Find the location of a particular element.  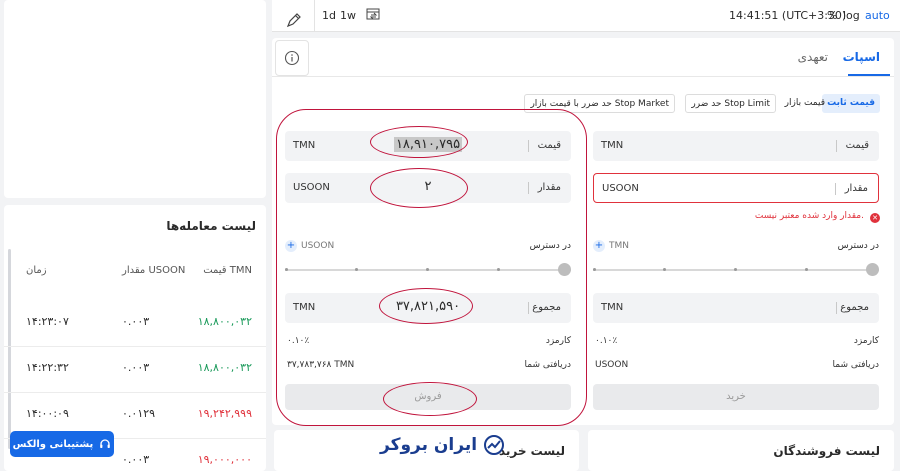

buy-amount-error: مقدار وارد شده معتبر نیست. is located at coordinates (809, 216).